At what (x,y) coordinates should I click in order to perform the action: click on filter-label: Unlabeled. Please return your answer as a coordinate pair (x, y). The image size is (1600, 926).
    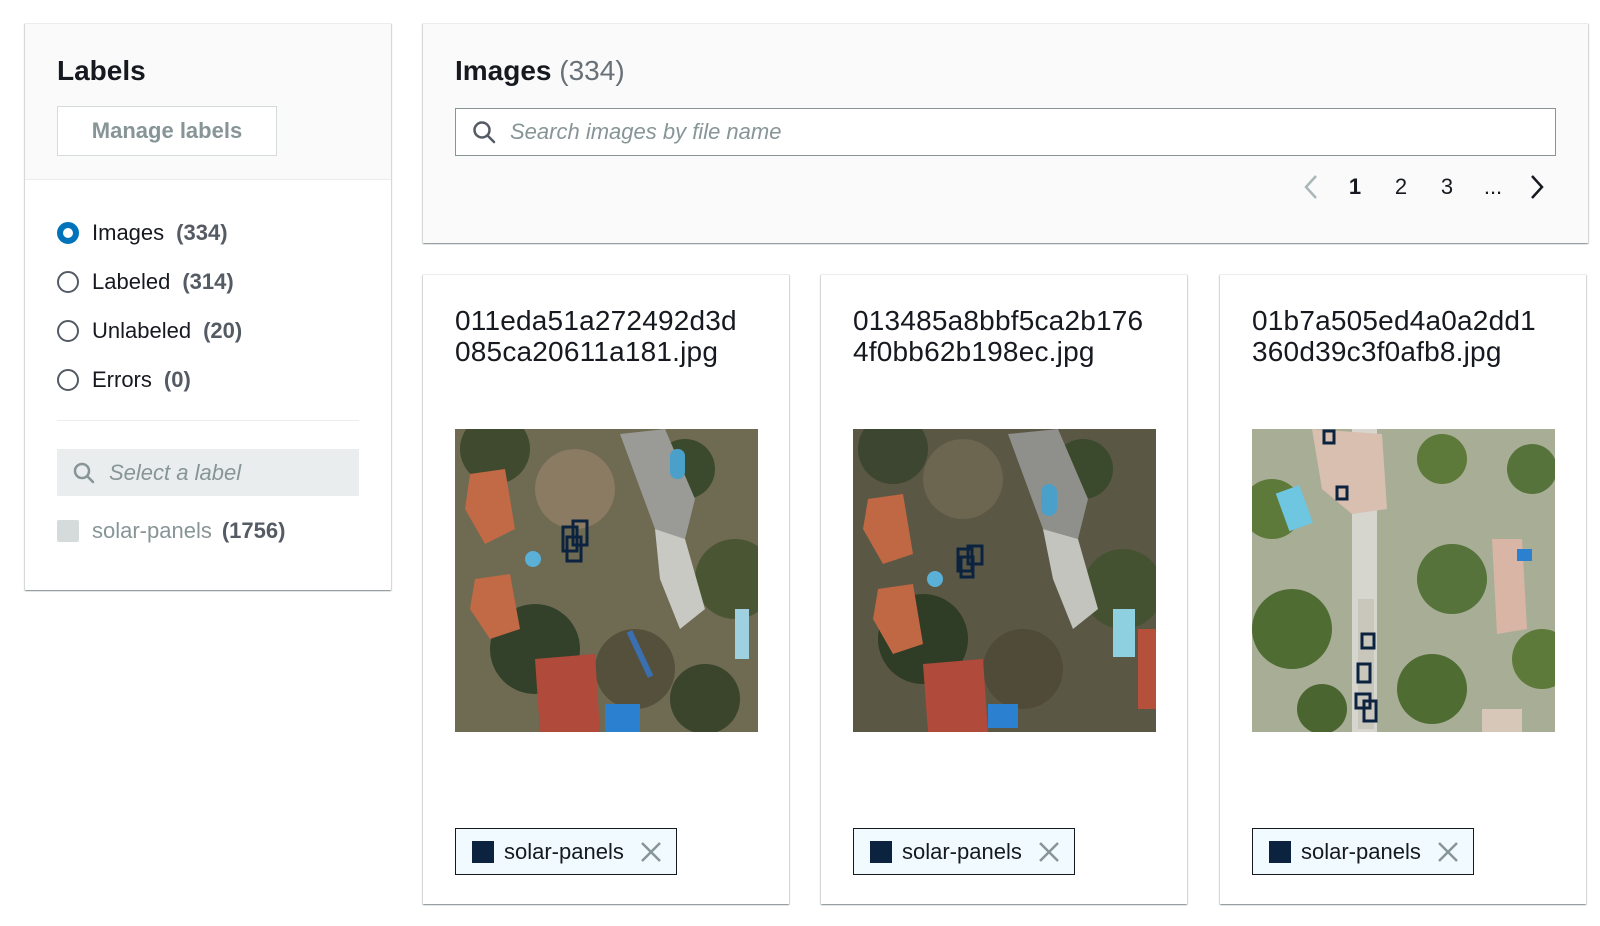
    Looking at the image, I should click on (142, 330).